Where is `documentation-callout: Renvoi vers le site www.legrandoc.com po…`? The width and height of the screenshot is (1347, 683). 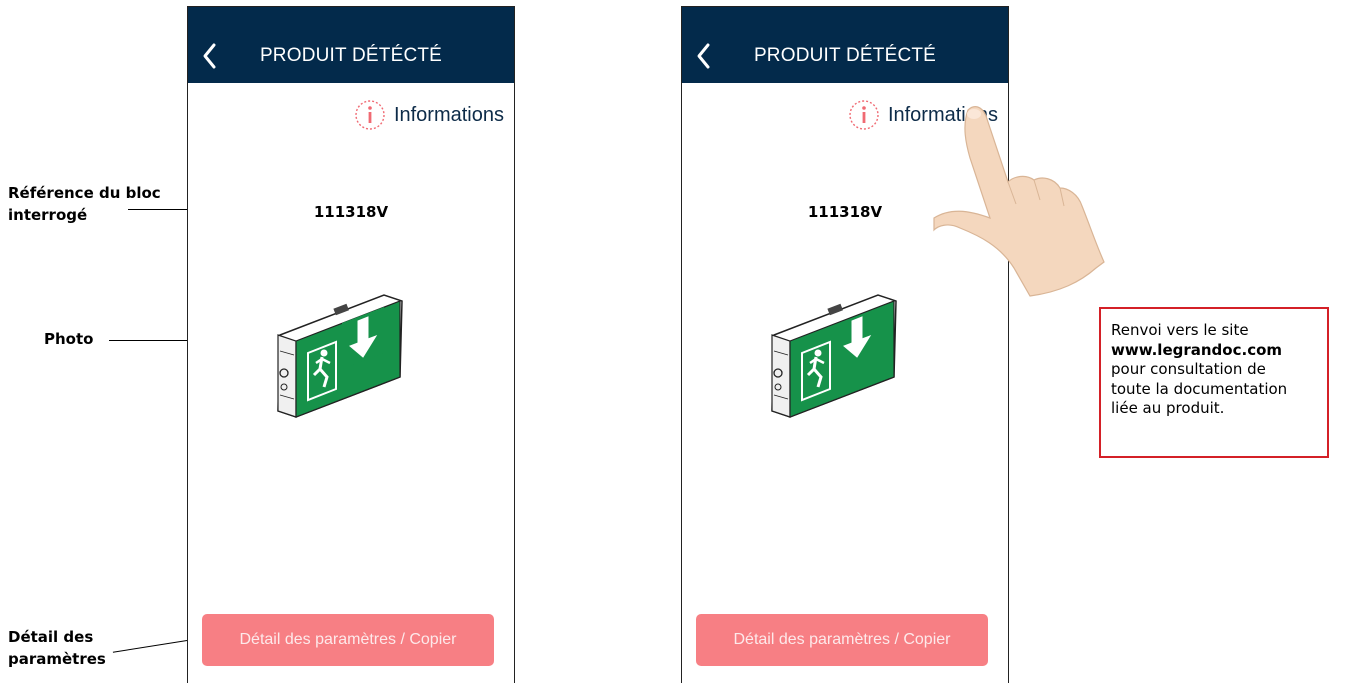
documentation-callout: Renvoi vers le site www.legrandoc.com po… is located at coordinates (1214, 382).